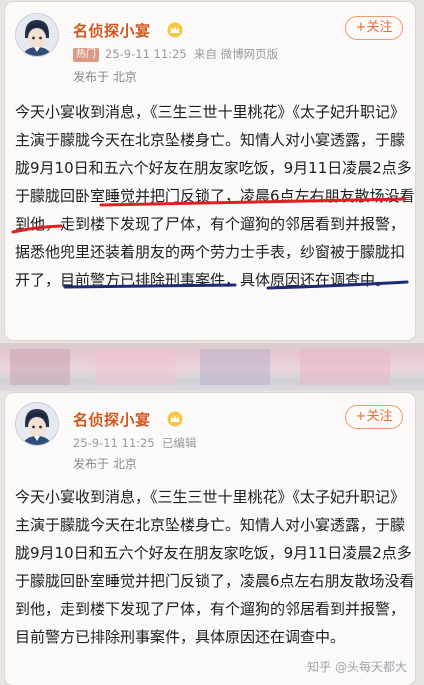  Describe the element at coordinates (374, 417) in the screenshot. I see `follow-button: +关注` at that location.